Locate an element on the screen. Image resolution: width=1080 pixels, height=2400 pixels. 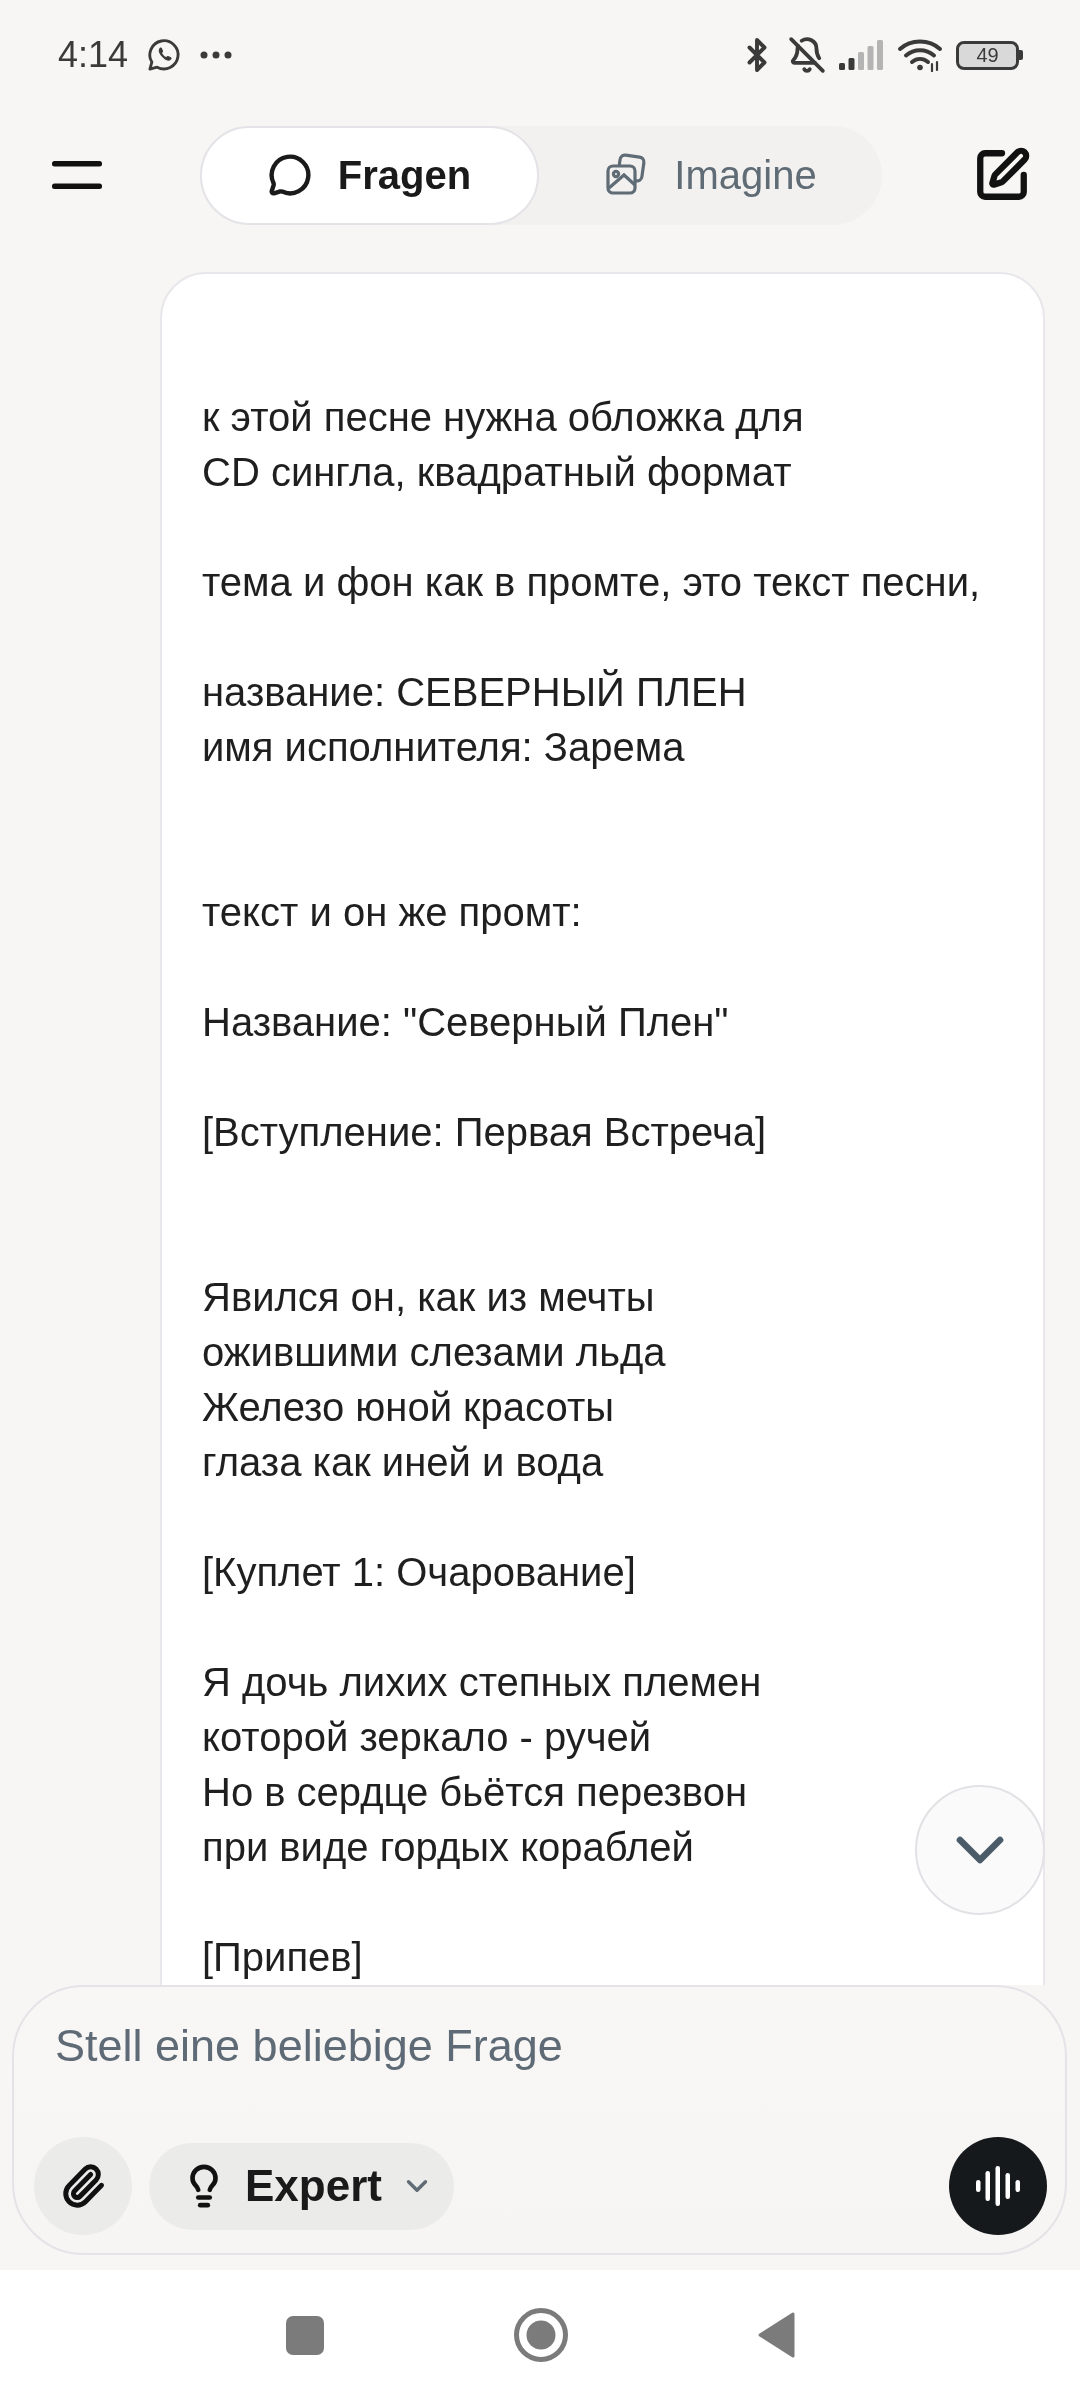
bell-off-icon is located at coordinates (807, 55).